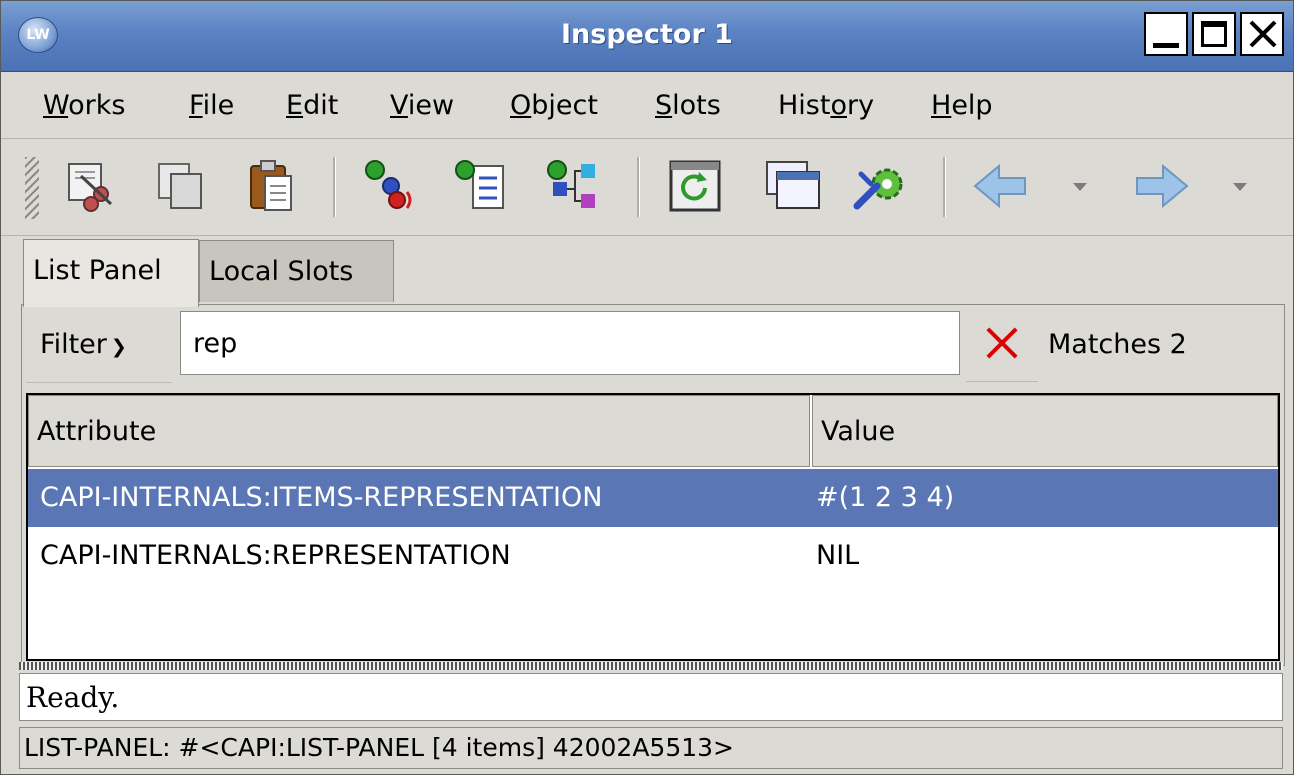 The height and width of the screenshot is (775, 1294). What do you see at coordinates (647, 187) in the screenshot?
I see `toolbar` at bounding box center [647, 187].